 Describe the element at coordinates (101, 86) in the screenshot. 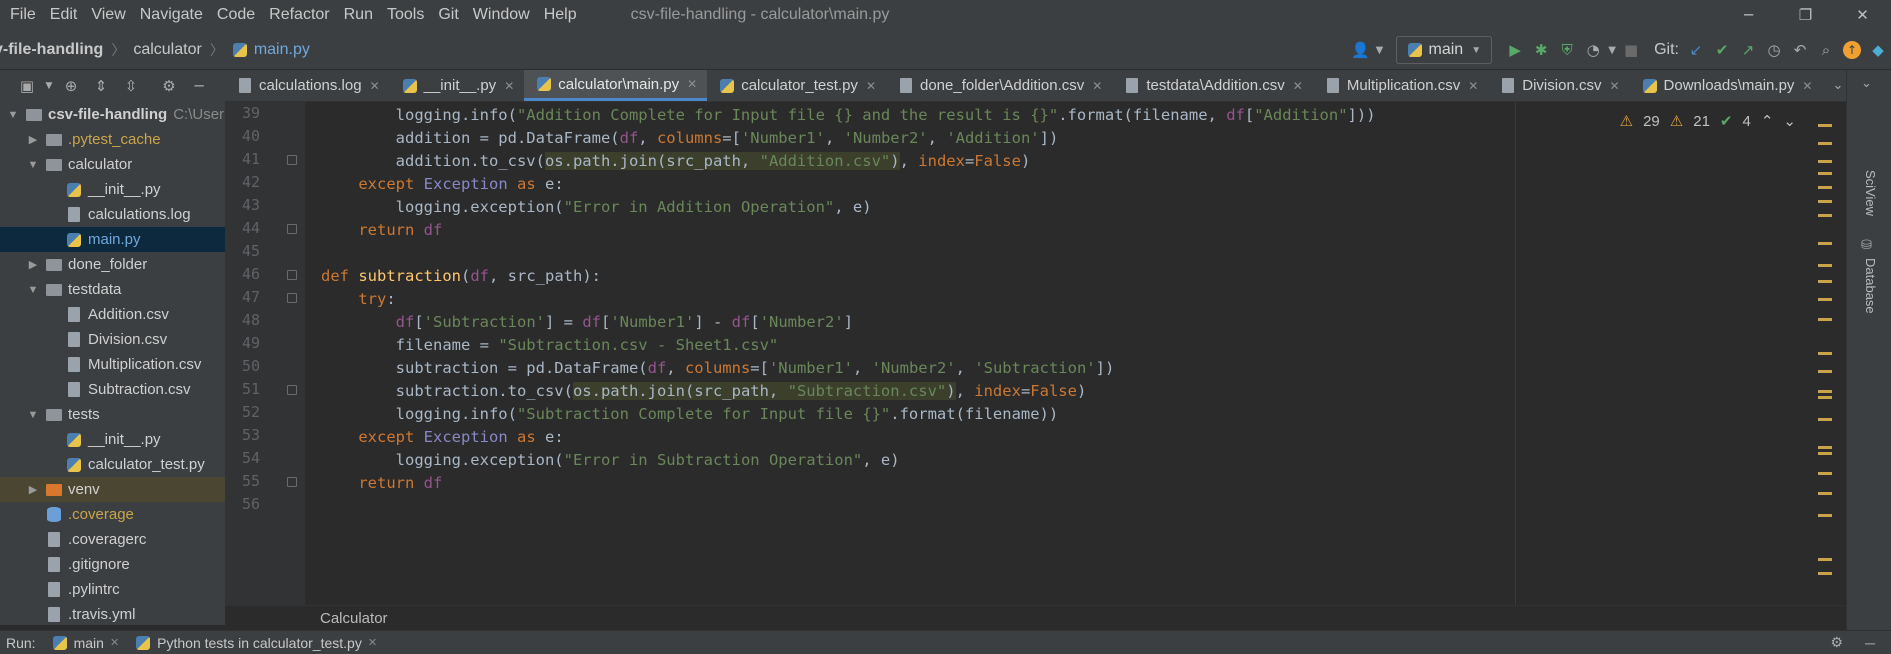

I see `expand-all-icon: ⇕` at that location.